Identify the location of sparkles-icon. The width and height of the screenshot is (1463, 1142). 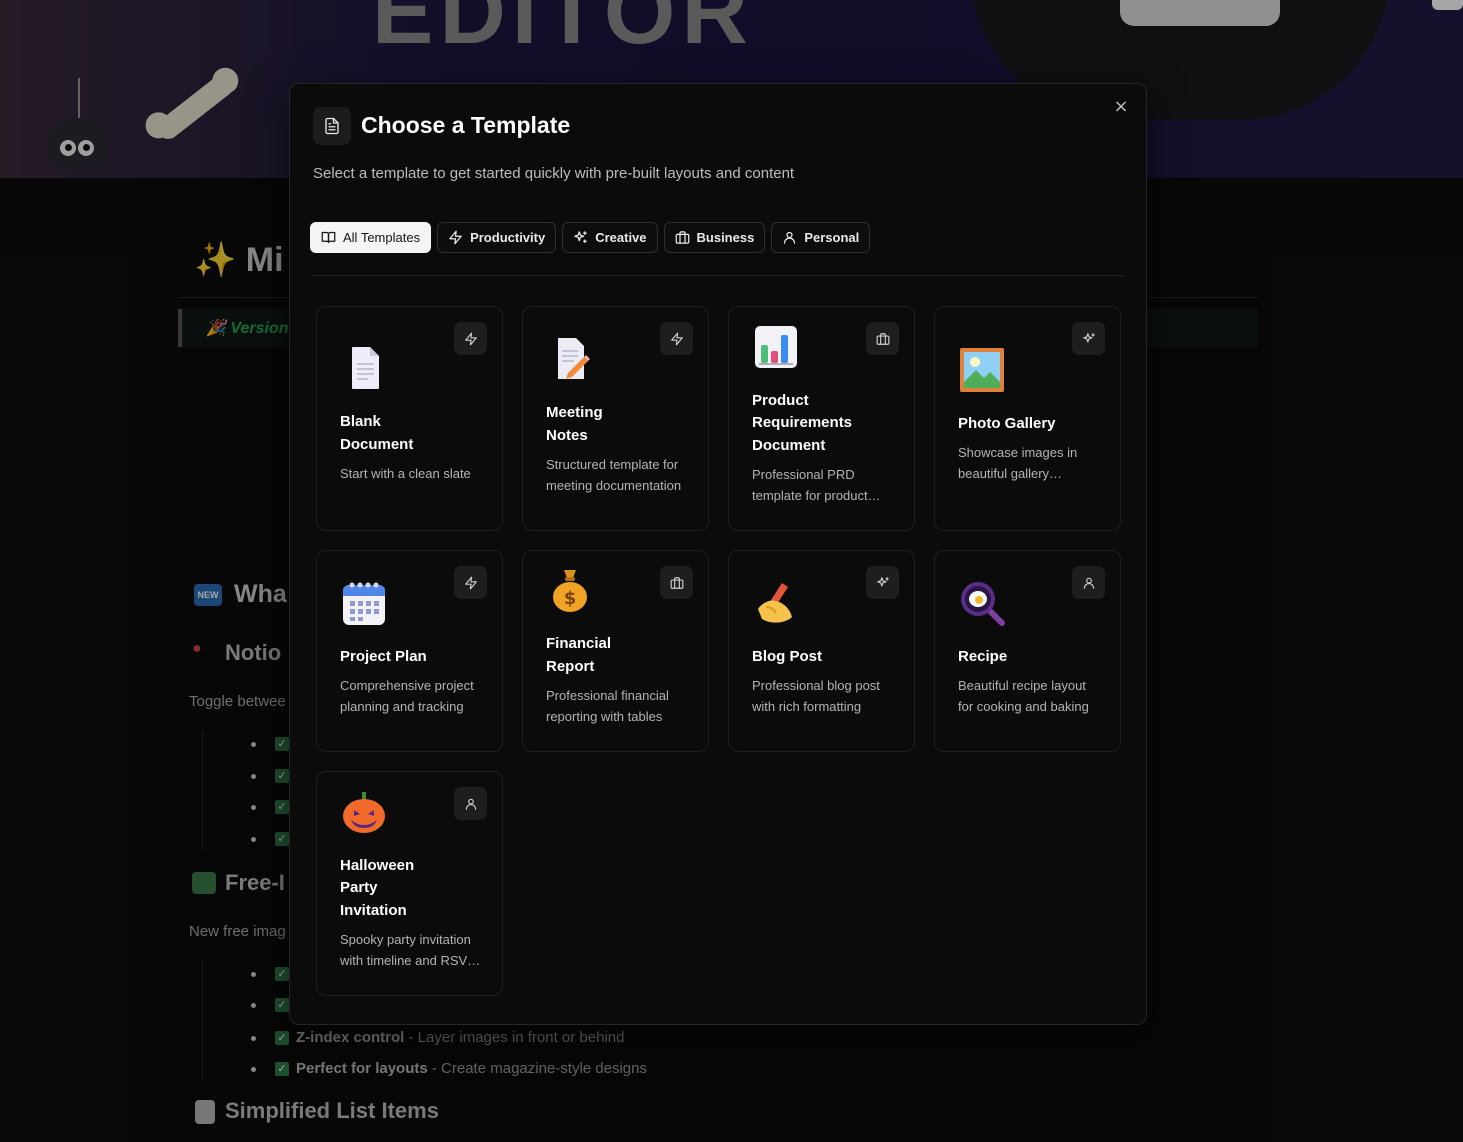
(580, 237).